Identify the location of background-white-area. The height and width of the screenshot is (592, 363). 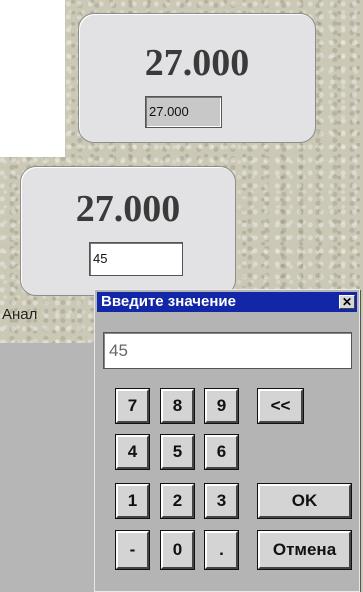
(32, 78).